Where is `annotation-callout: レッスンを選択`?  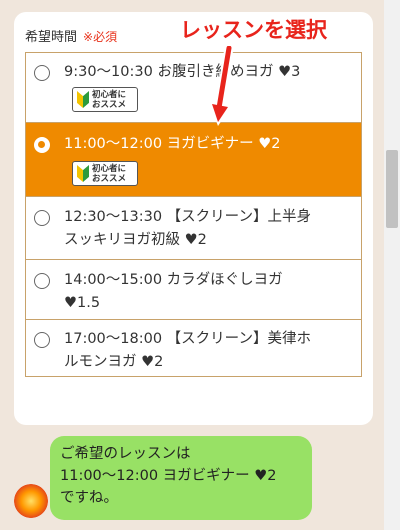
annotation-callout: レッスンを選択 is located at coordinates (253, 30).